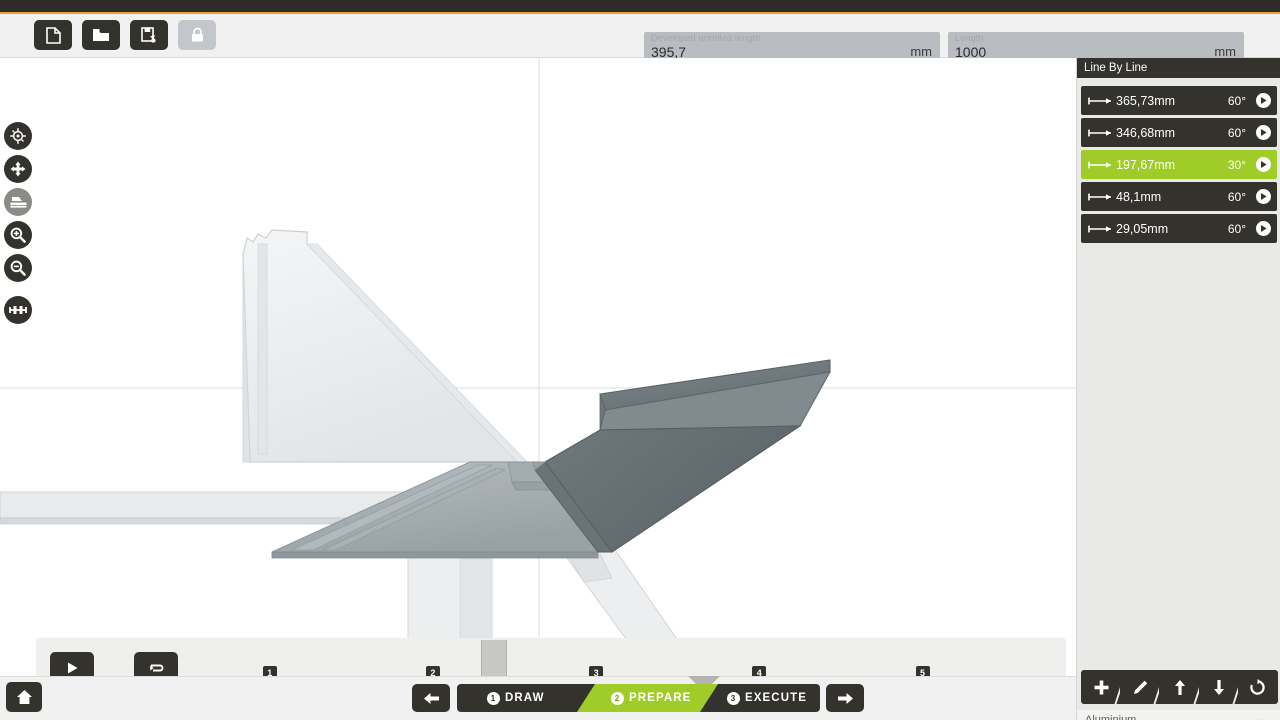  I want to click on new-file-button, so click(53, 35).